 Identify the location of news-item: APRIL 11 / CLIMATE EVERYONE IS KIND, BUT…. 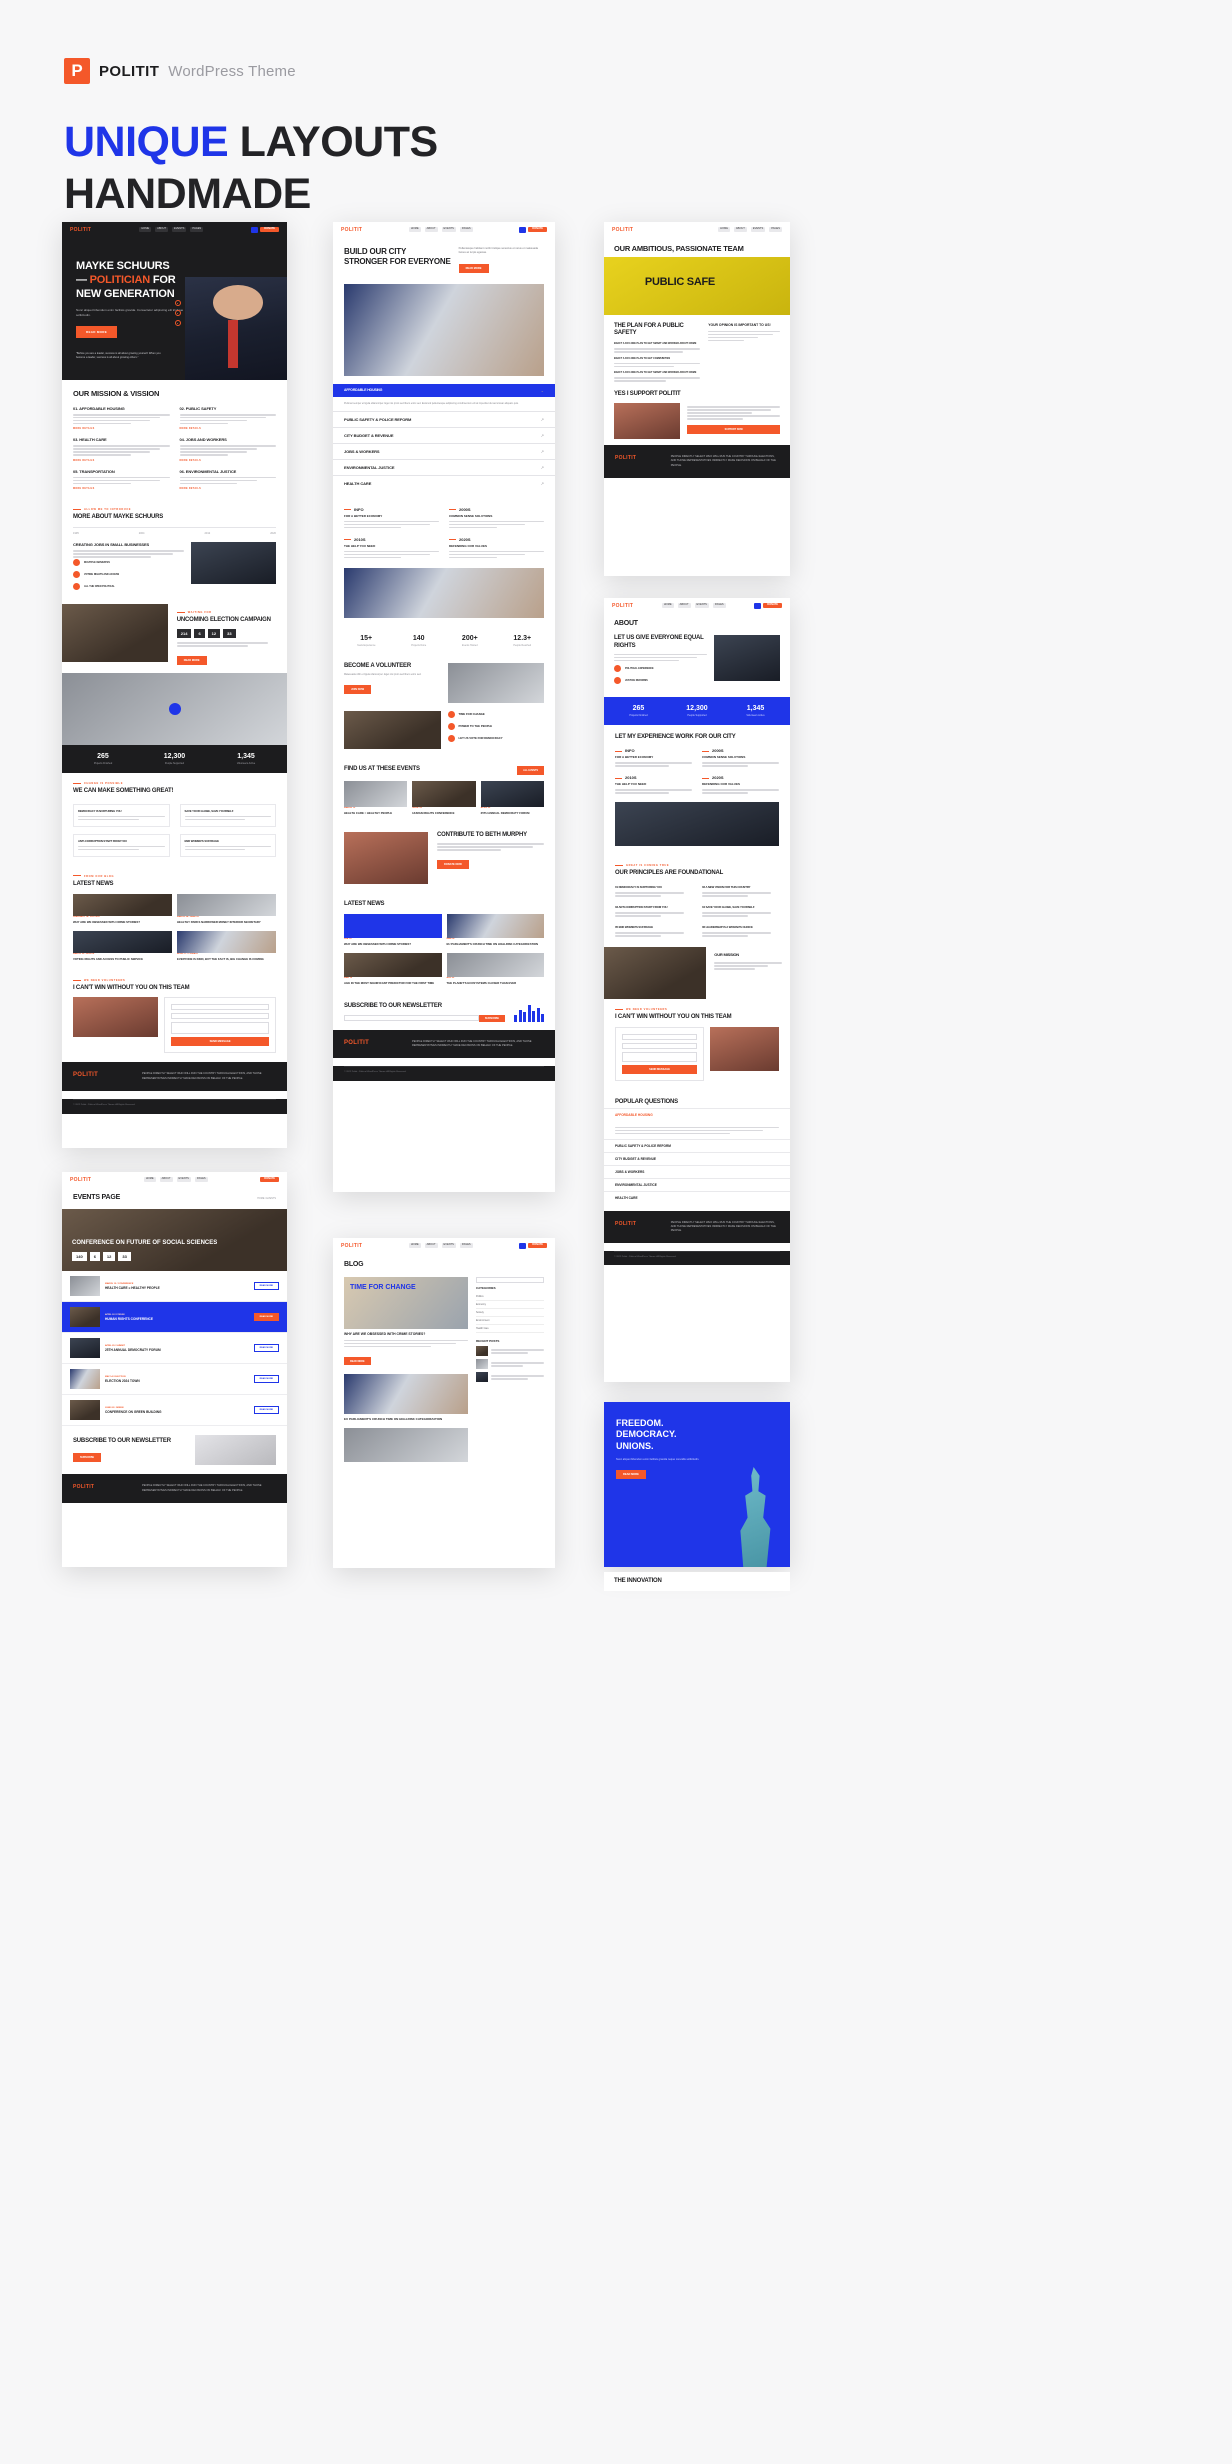
(226, 946).